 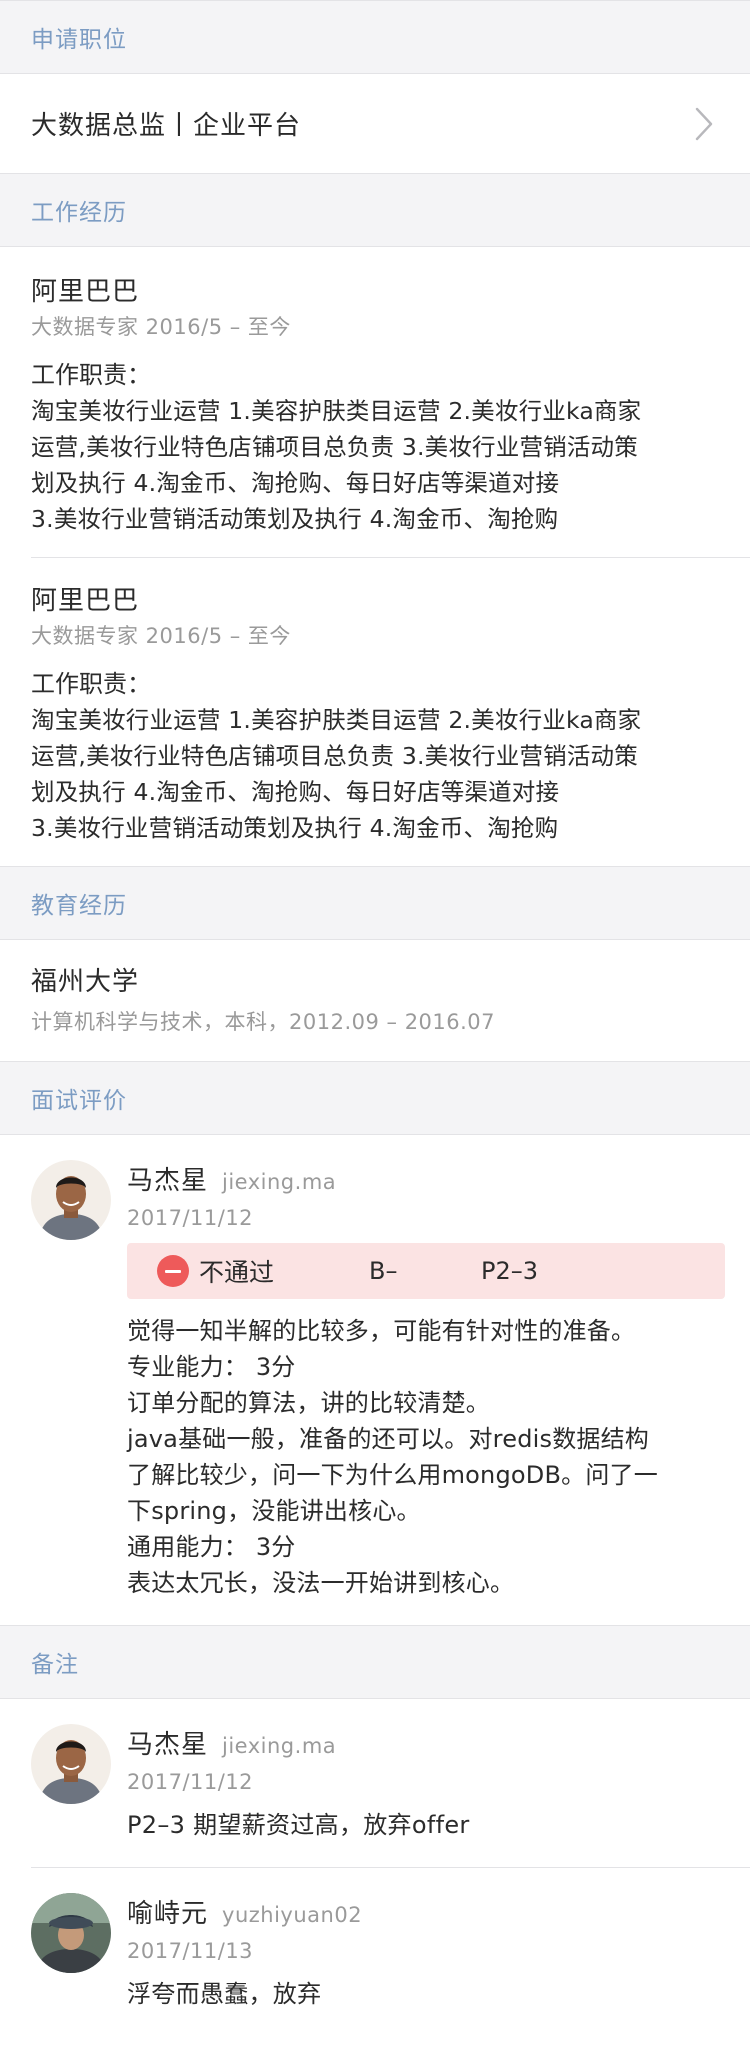 I want to click on note-date: 2017/11/13, so click(x=190, y=1951).